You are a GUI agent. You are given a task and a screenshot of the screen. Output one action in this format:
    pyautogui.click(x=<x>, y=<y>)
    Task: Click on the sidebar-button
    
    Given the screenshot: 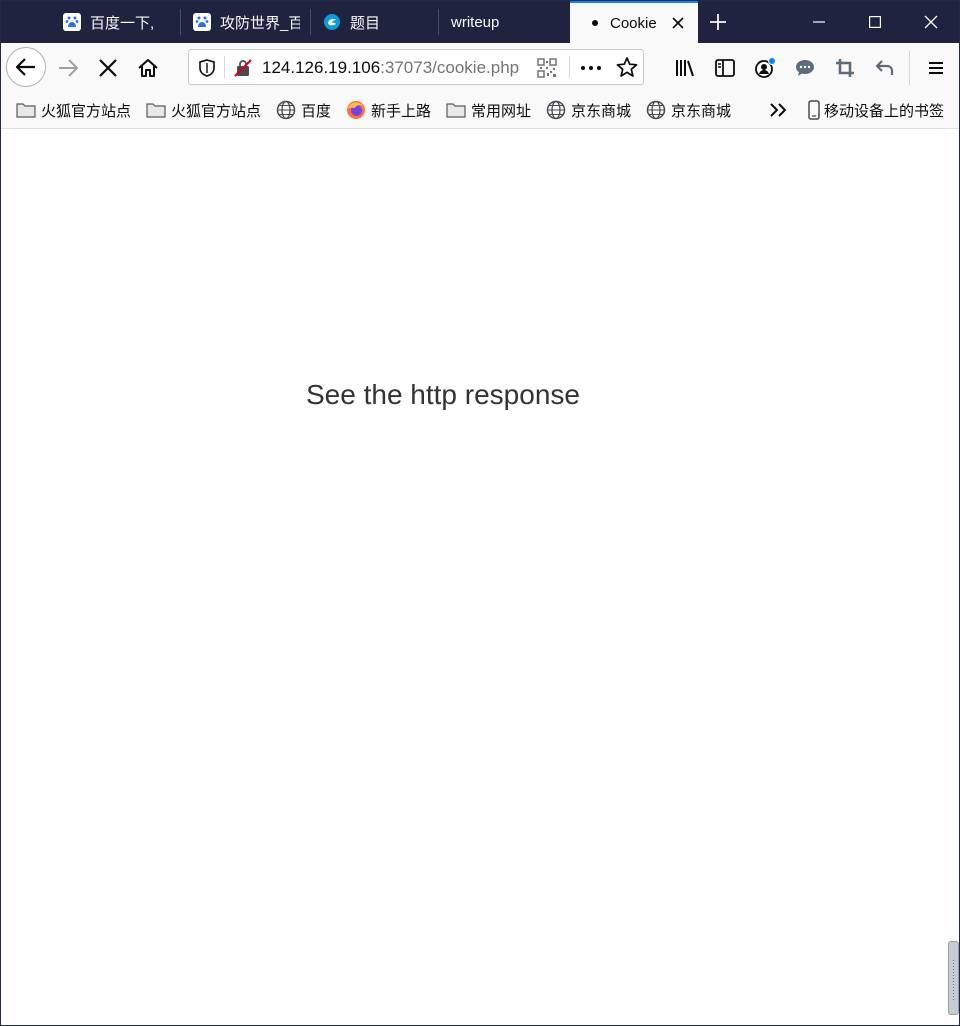 What is the action you would take?
    pyautogui.click(x=725, y=68)
    